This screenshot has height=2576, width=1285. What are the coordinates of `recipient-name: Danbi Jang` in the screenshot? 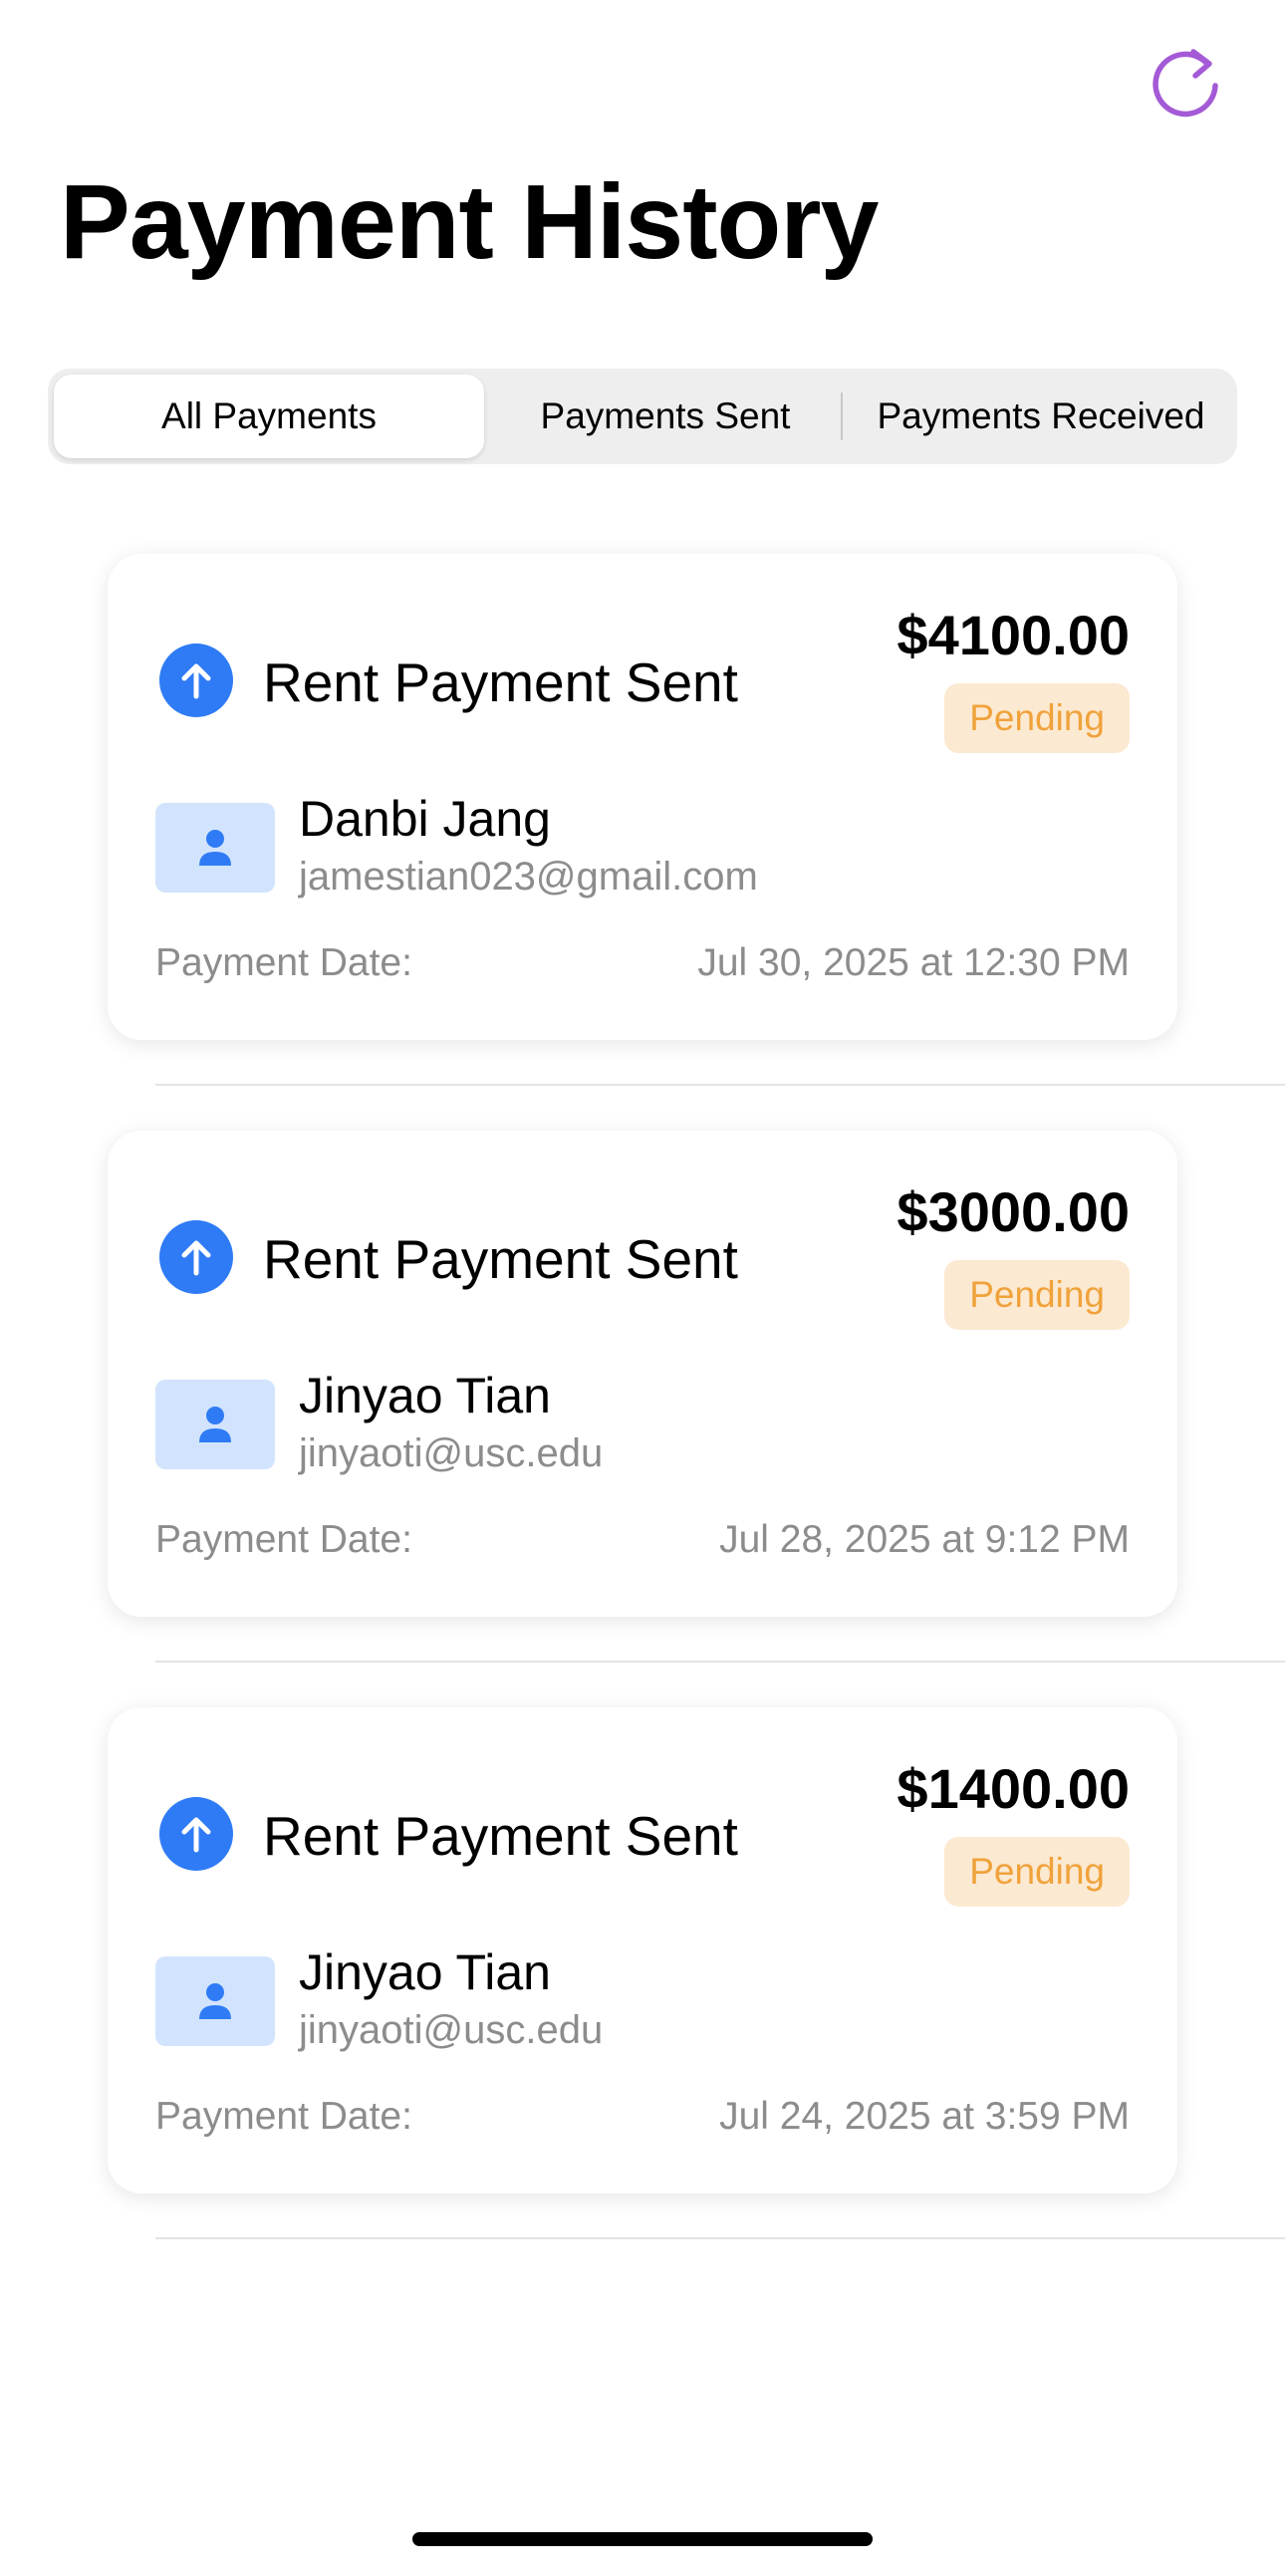 It's located at (425, 819).